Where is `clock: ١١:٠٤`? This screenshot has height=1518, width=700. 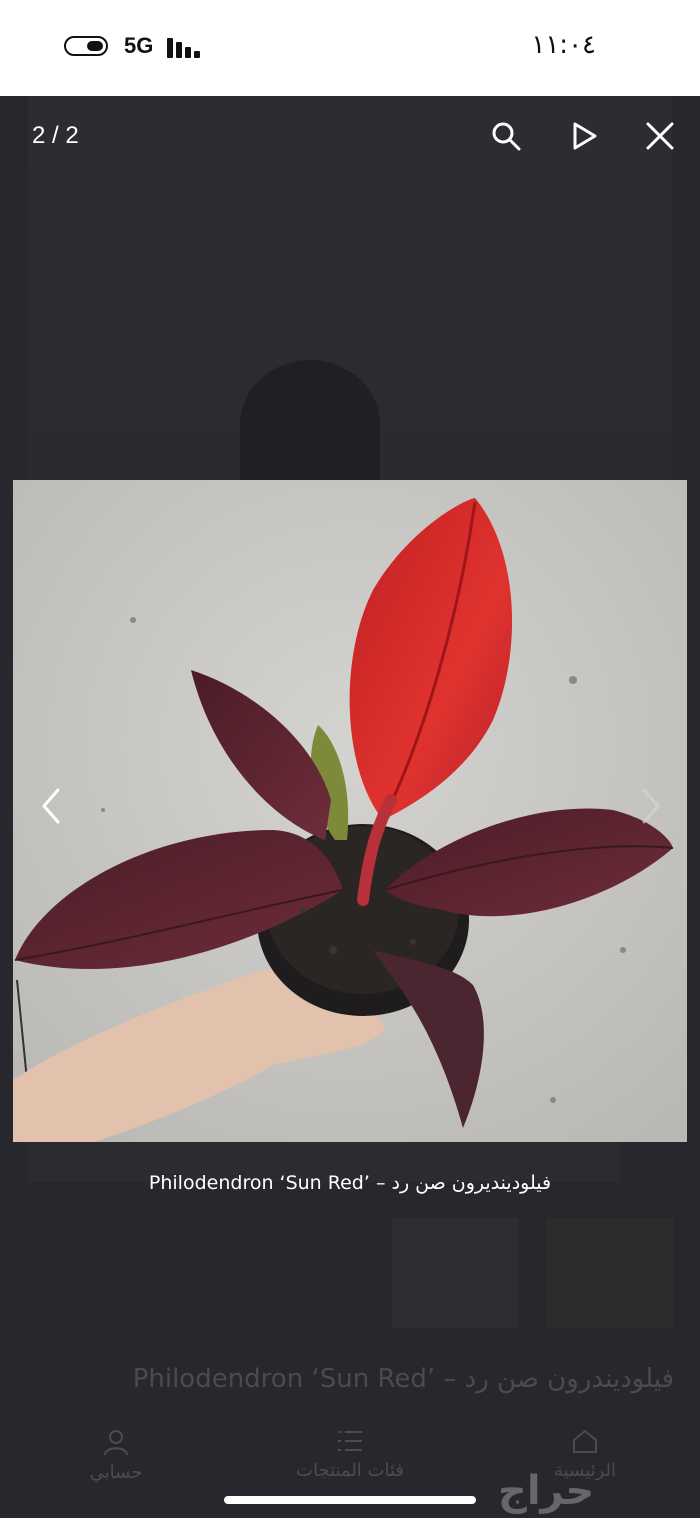
clock: ١١:٠٤ is located at coordinates (563, 45).